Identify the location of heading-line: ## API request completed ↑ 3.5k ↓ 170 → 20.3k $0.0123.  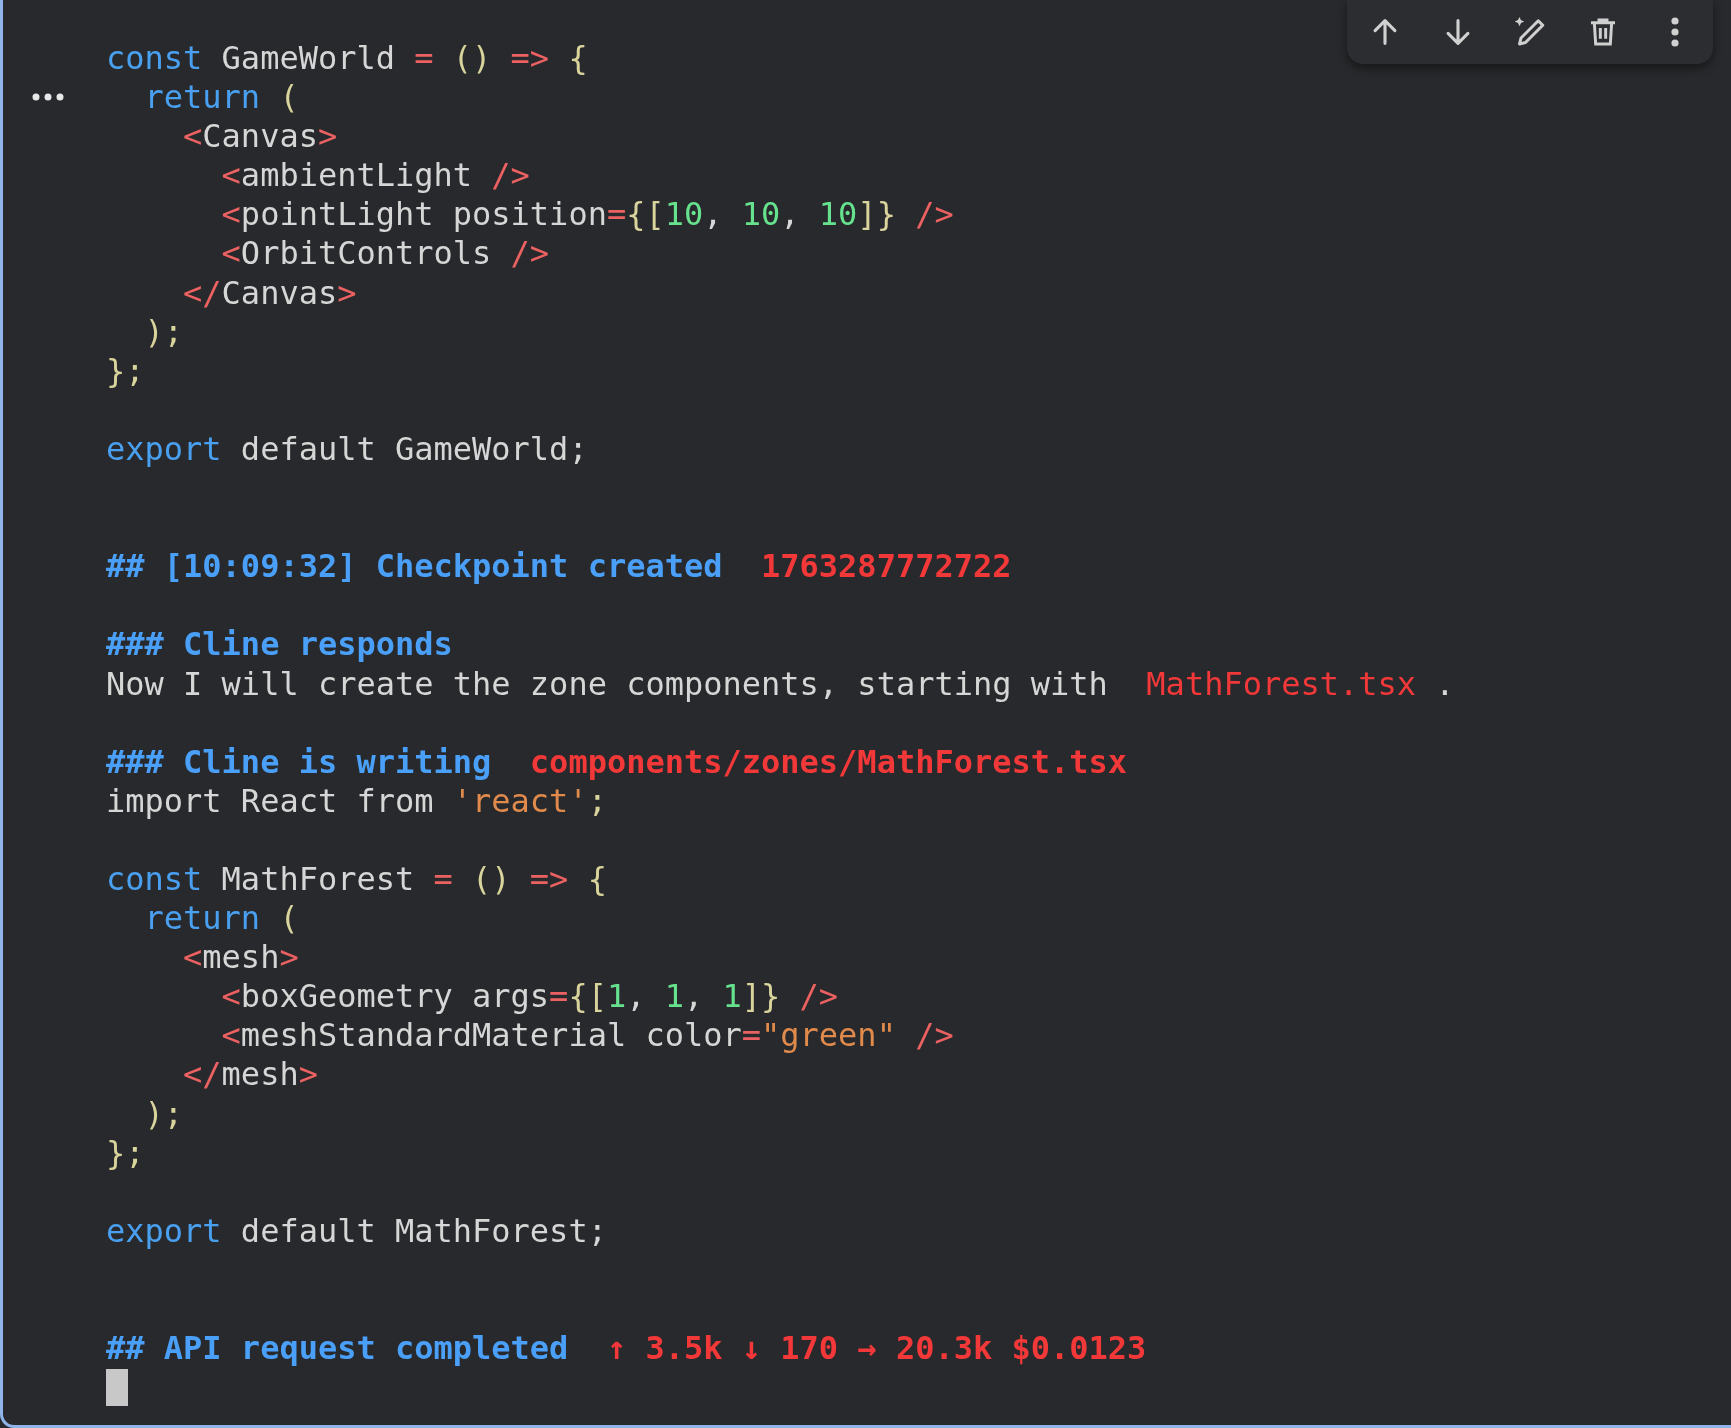
(626, 1349).